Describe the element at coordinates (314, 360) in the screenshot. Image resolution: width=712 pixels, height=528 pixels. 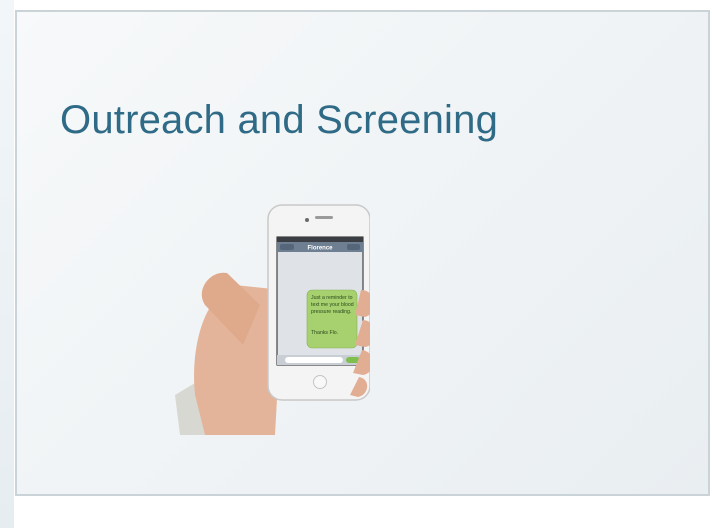
I see `message-input` at that location.